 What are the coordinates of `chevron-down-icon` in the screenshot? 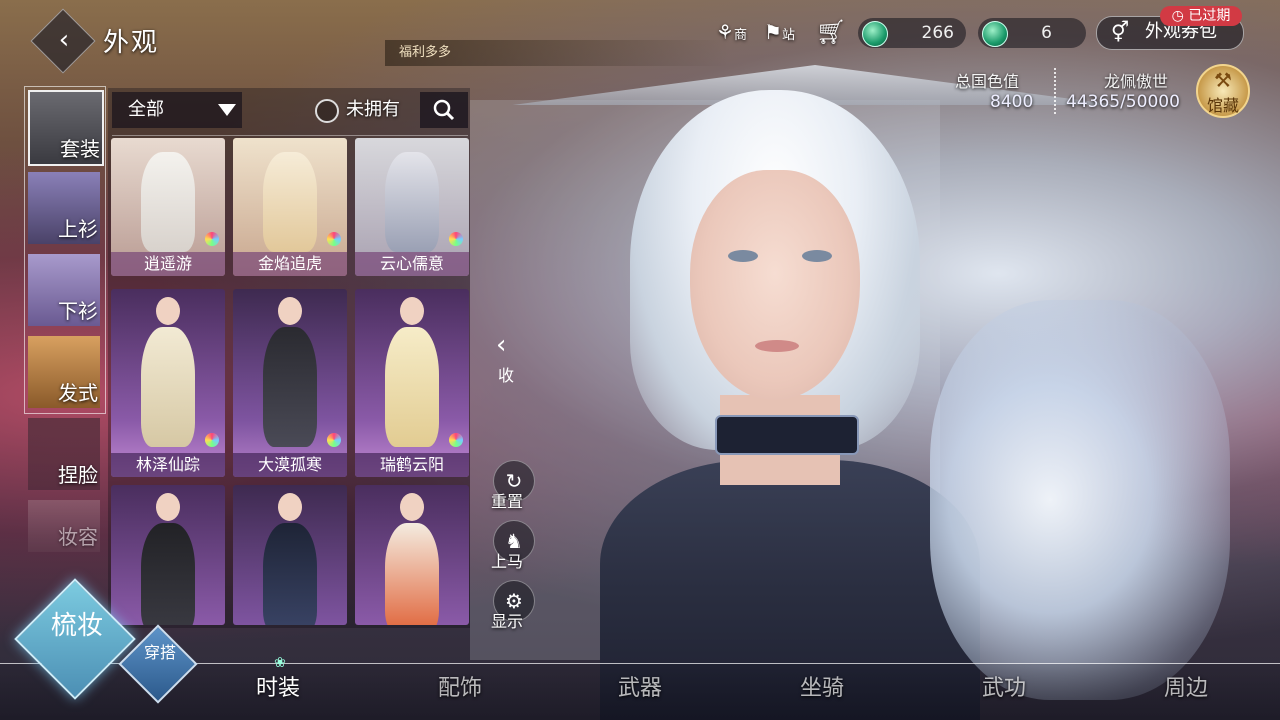 It's located at (227, 110).